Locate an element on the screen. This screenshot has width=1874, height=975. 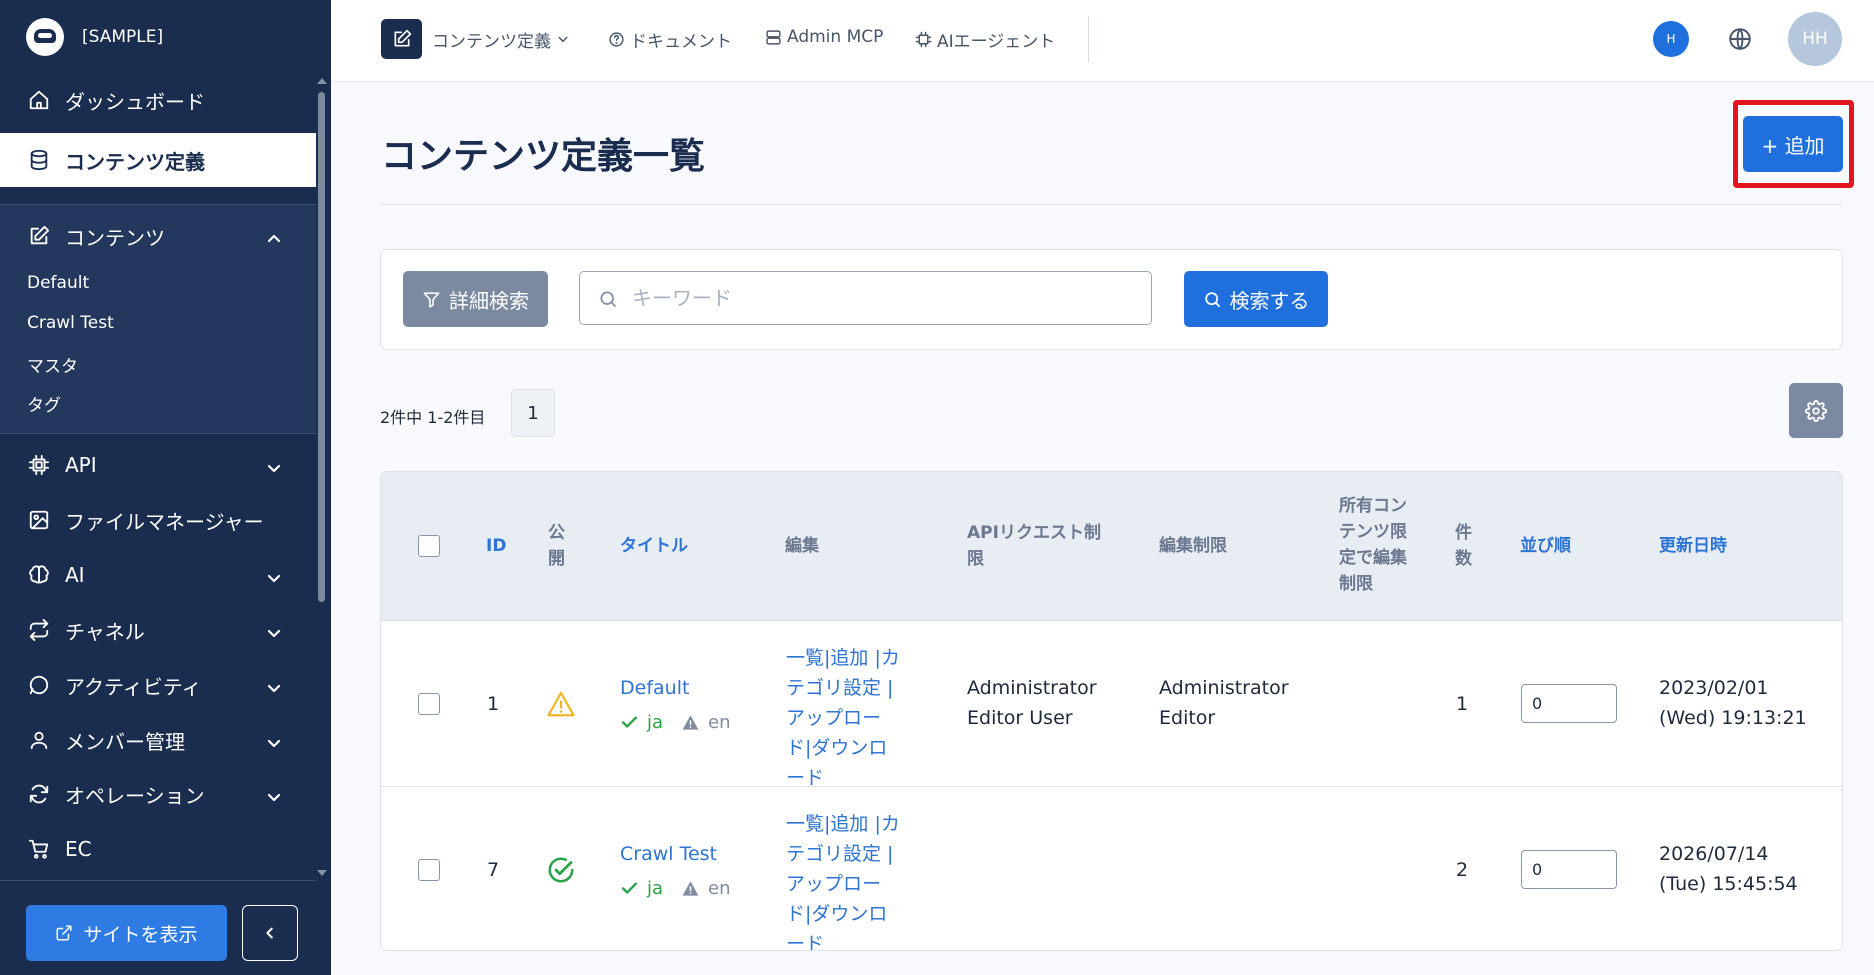
row-id: 1 is located at coordinates (493, 704).